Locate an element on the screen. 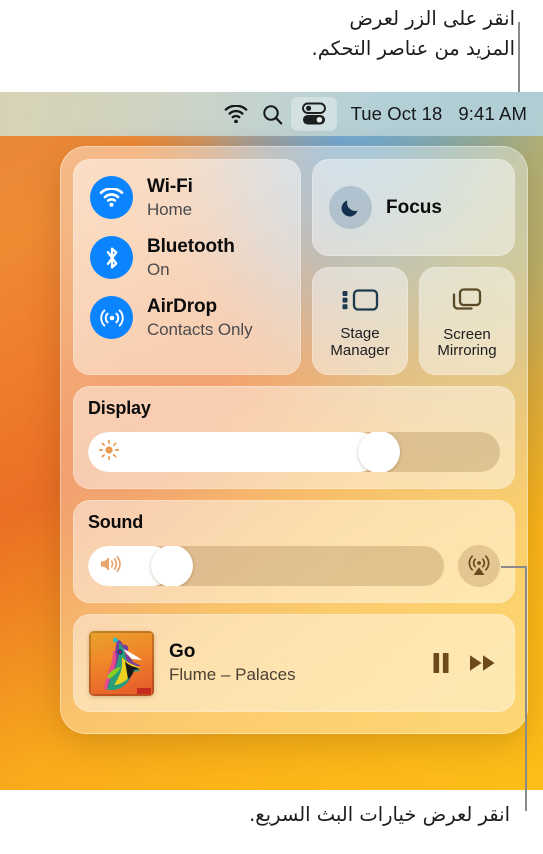  album-art-image is located at coordinates (121, 663).